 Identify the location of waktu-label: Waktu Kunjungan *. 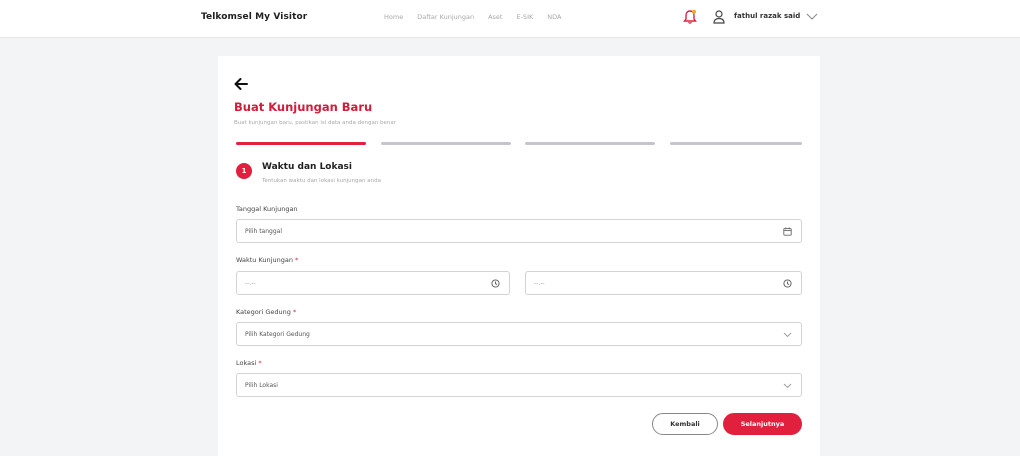
(267, 260).